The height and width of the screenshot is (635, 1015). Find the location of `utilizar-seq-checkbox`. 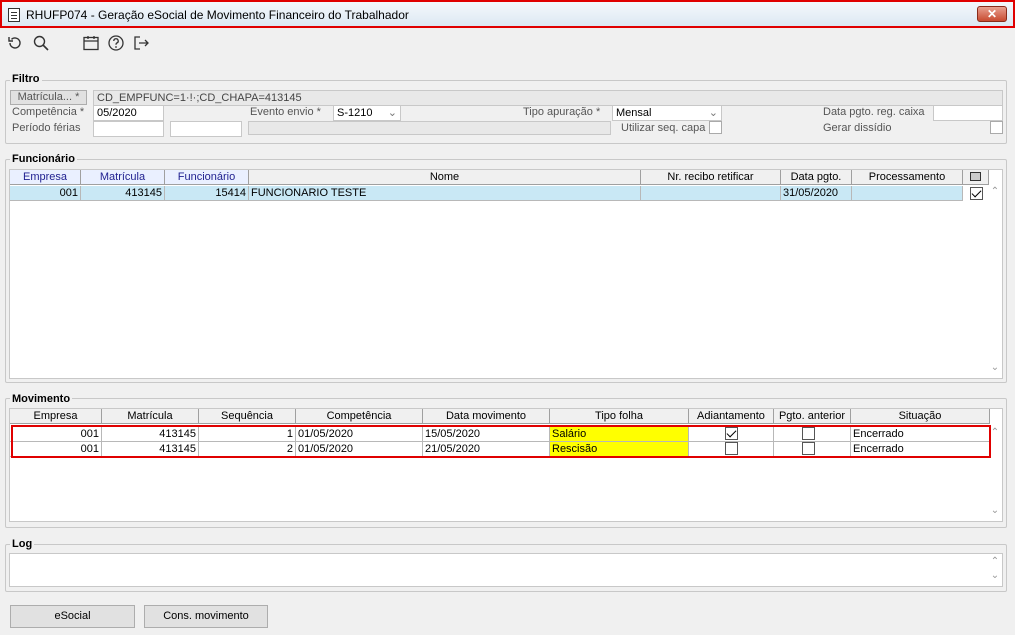

utilizar-seq-checkbox is located at coordinates (715, 127).